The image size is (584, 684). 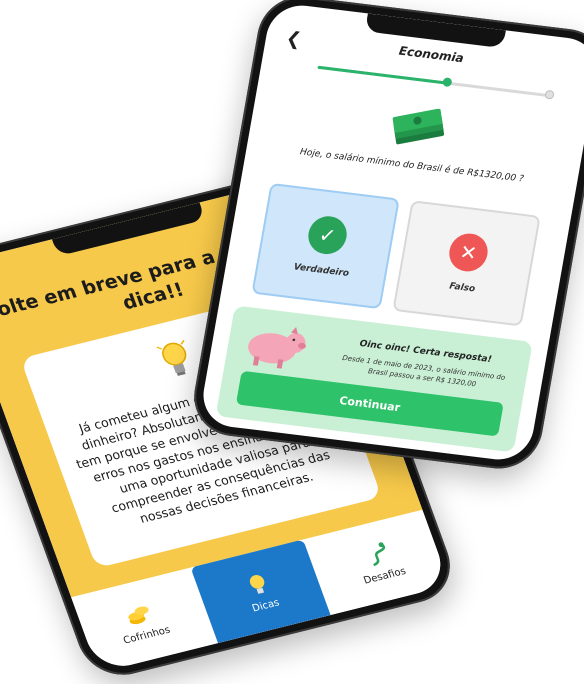 I want to click on tab-label-dicas: Dicas, so click(x=265, y=605).